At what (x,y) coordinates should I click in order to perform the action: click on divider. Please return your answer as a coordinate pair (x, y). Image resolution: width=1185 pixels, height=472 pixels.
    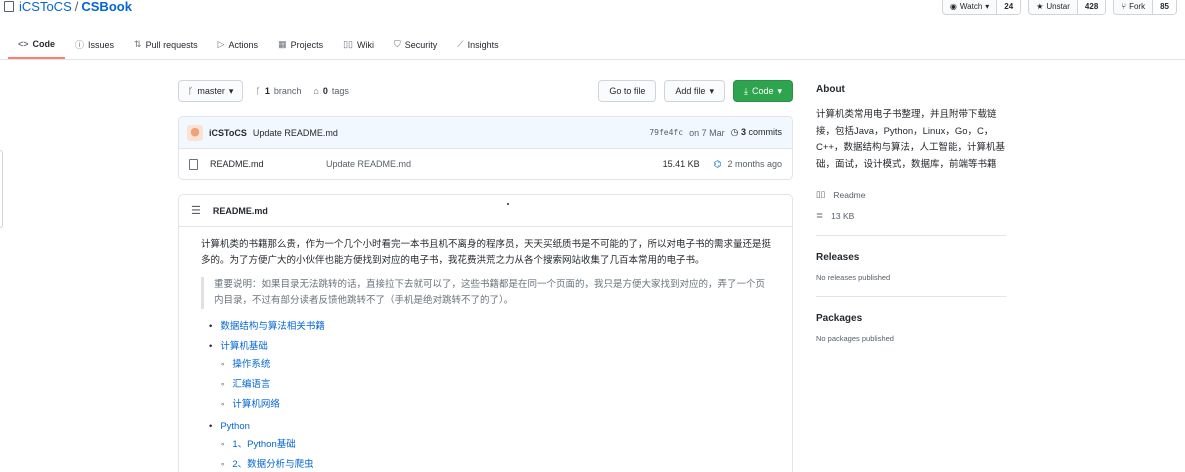
    Looking at the image, I should click on (911, 235).